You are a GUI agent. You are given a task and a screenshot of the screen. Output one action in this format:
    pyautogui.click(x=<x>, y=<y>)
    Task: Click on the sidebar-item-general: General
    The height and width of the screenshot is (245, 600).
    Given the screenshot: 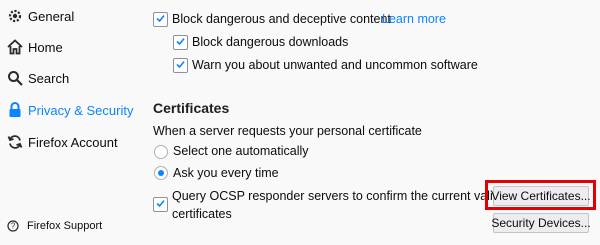 What is the action you would take?
    pyautogui.click(x=62, y=16)
    